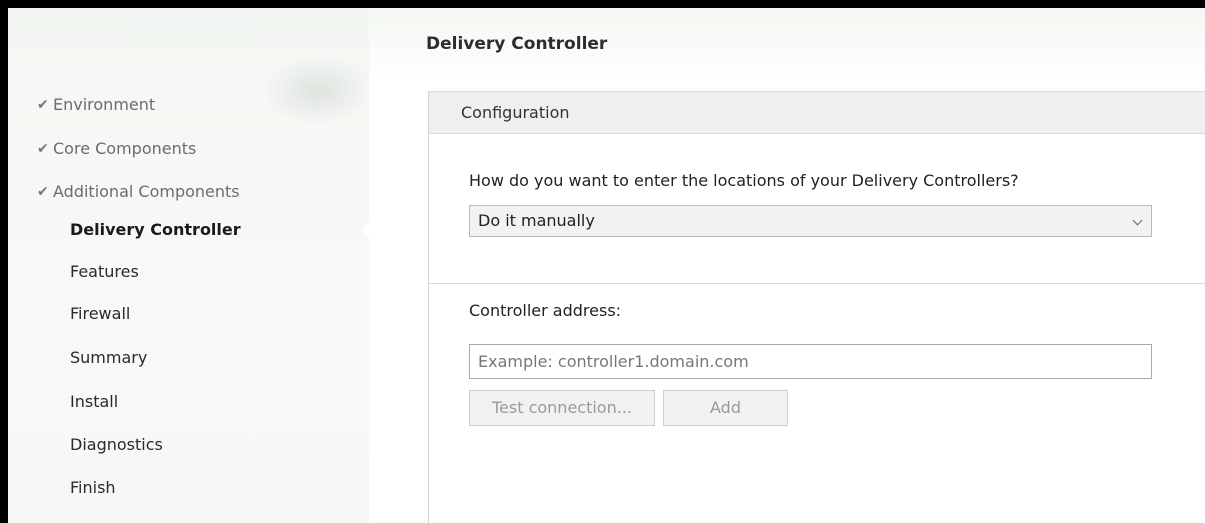  What do you see at coordinates (100, 313) in the screenshot?
I see `sidebar-item-label: Firewall` at bounding box center [100, 313].